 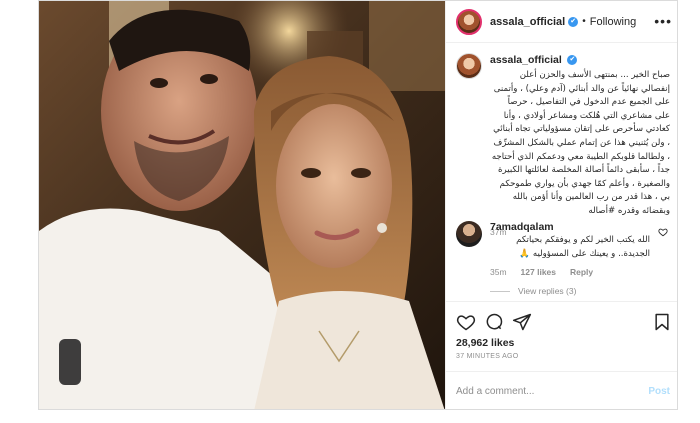 What do you see at coordinates (561, 321) in the screenshot?
I see `action-bar` at bounding box center [561, 321].